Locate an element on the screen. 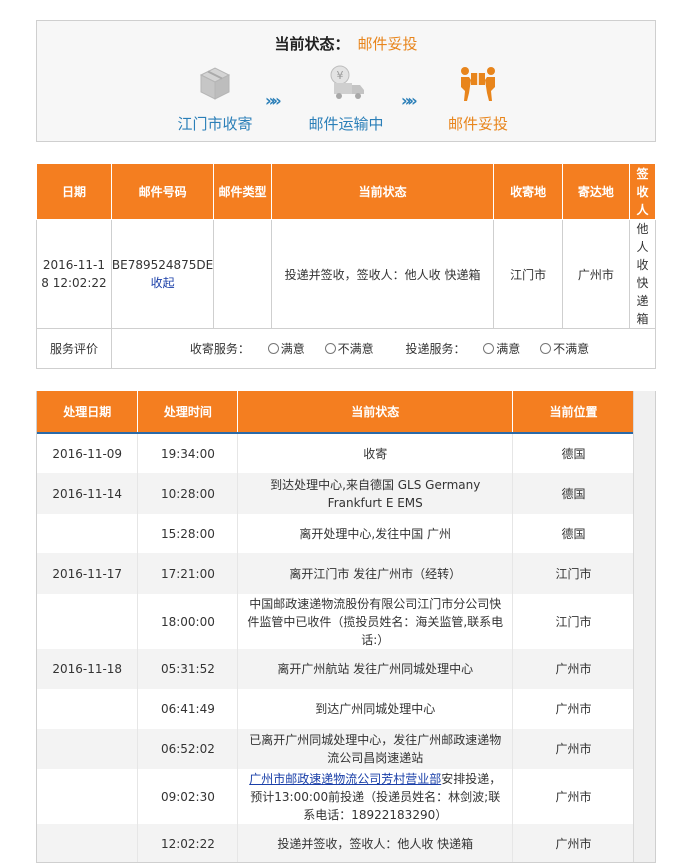  header-process-time: 处理时间 is located at coordinates (188, 412).